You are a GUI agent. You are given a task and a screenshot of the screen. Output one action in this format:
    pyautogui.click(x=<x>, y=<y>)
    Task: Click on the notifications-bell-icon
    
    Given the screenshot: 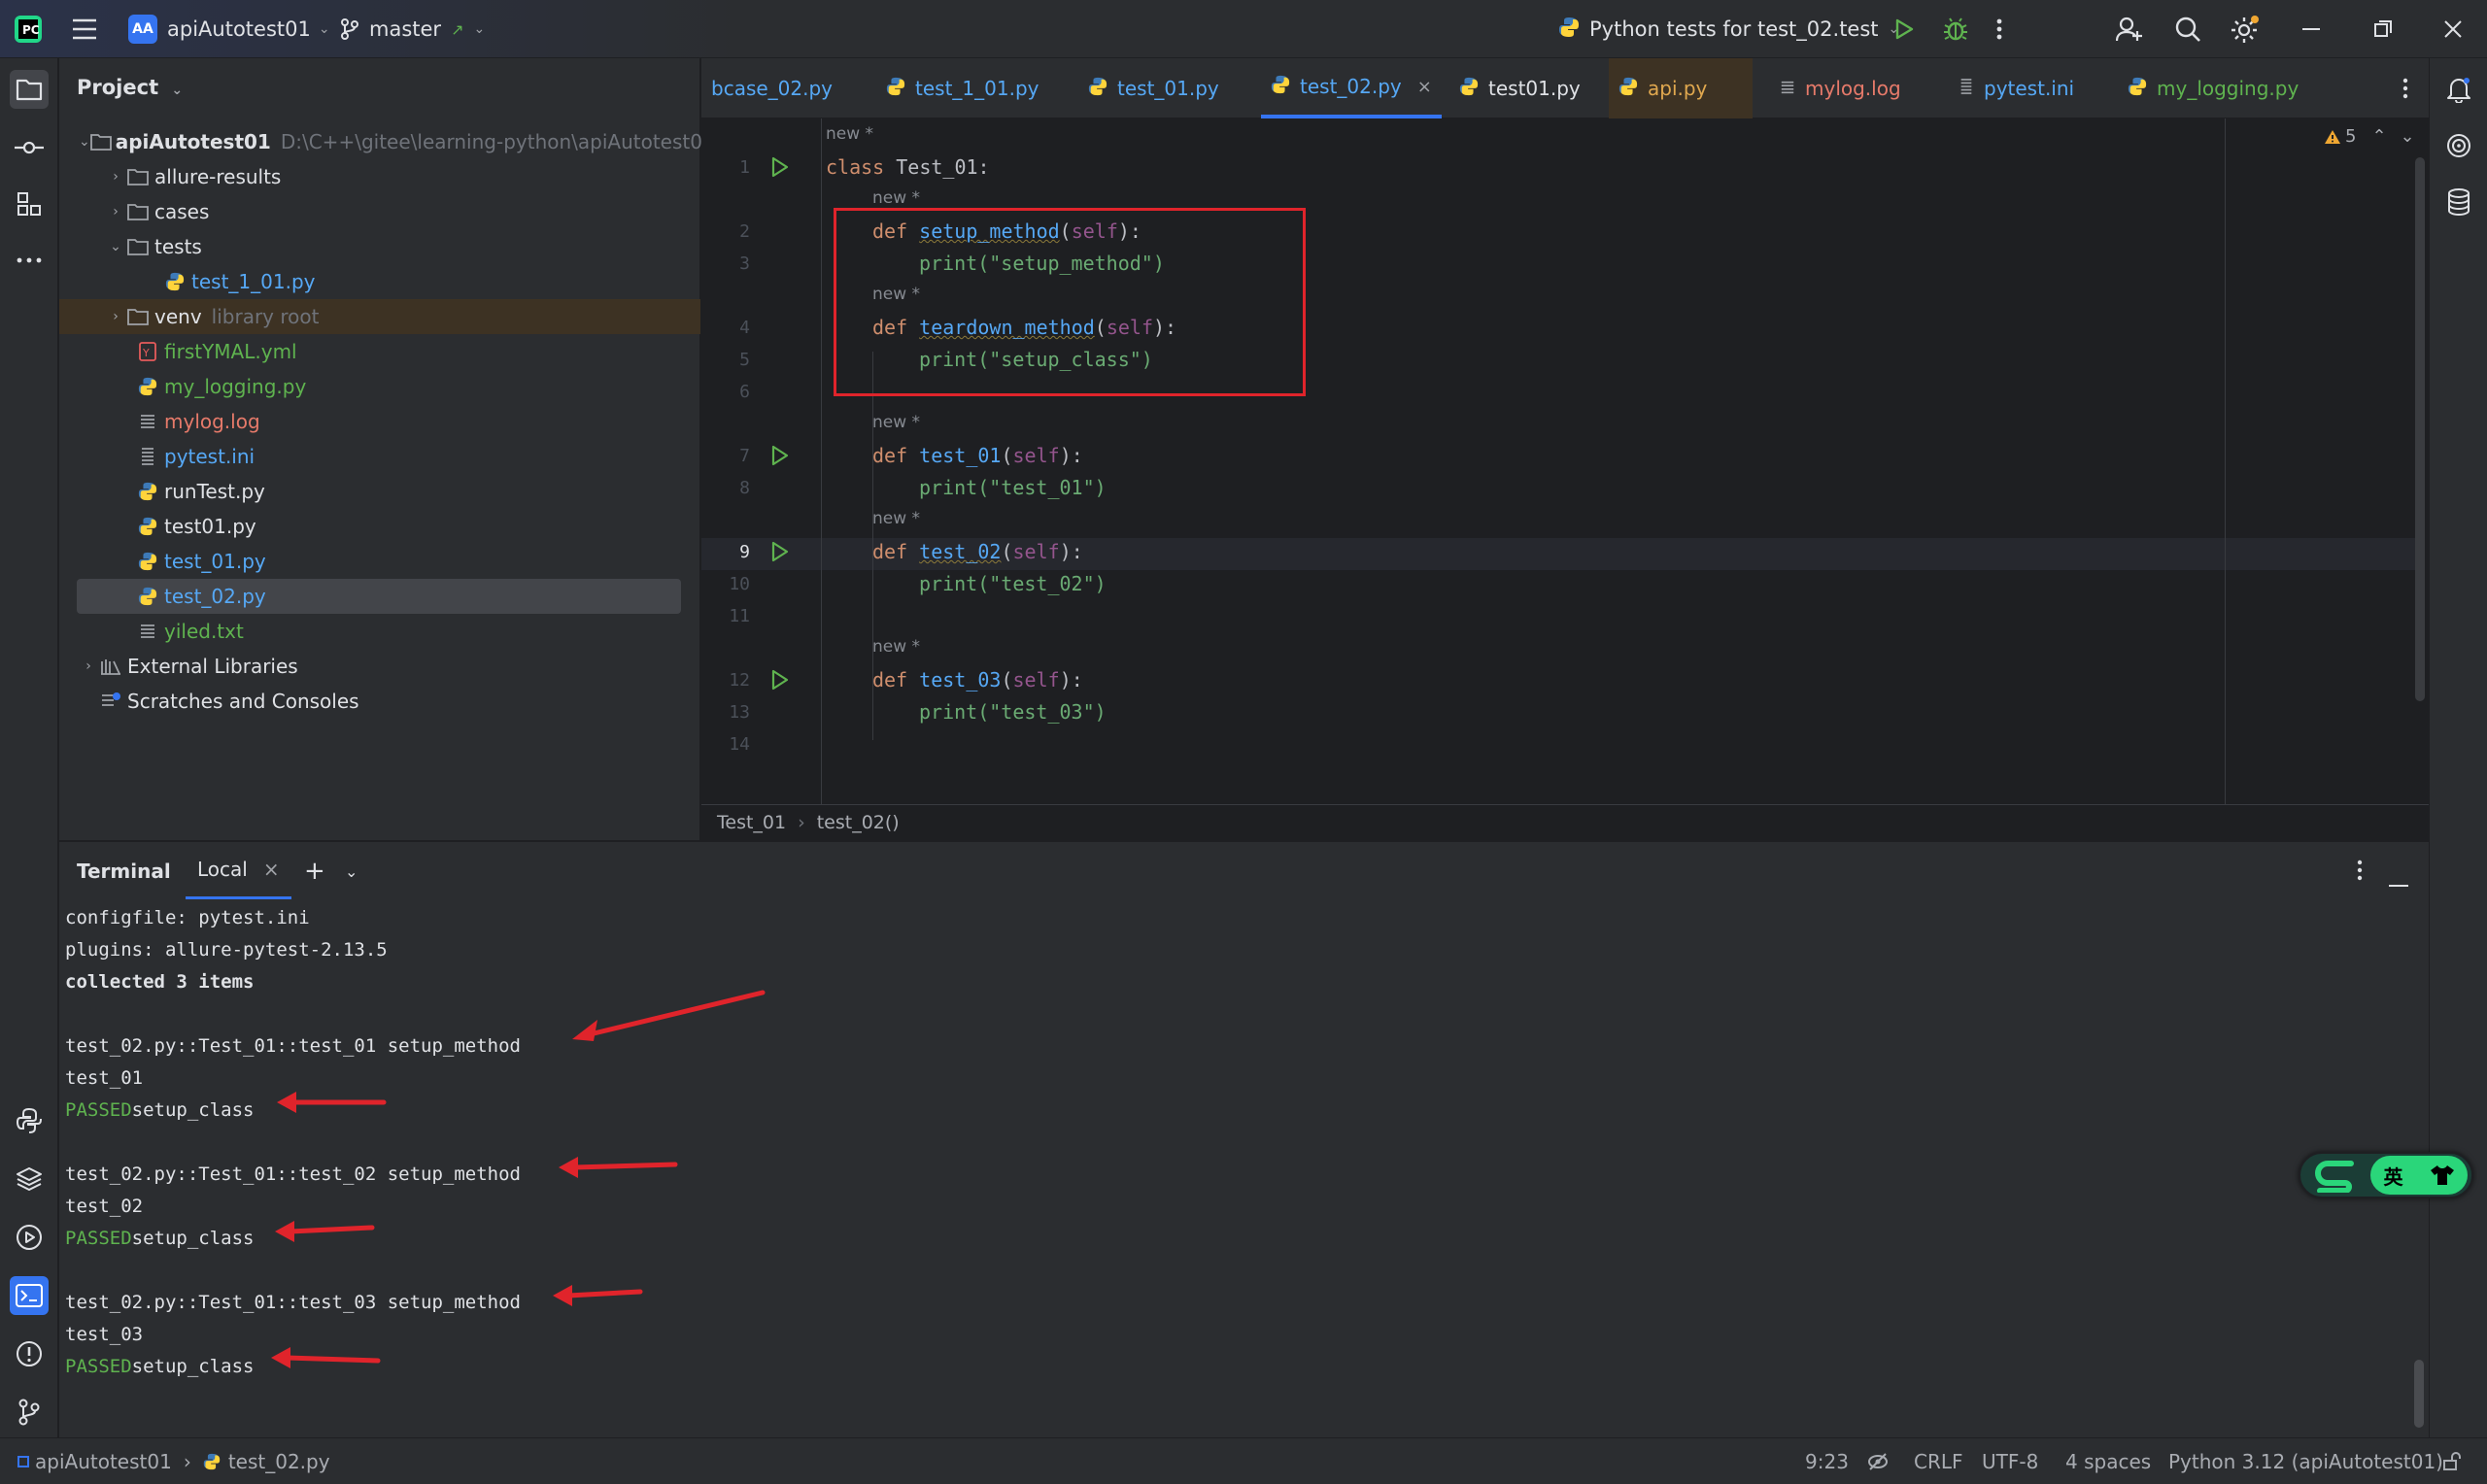 What is the action you would take?
    pyautogui.click(x=2458, y=90)
    